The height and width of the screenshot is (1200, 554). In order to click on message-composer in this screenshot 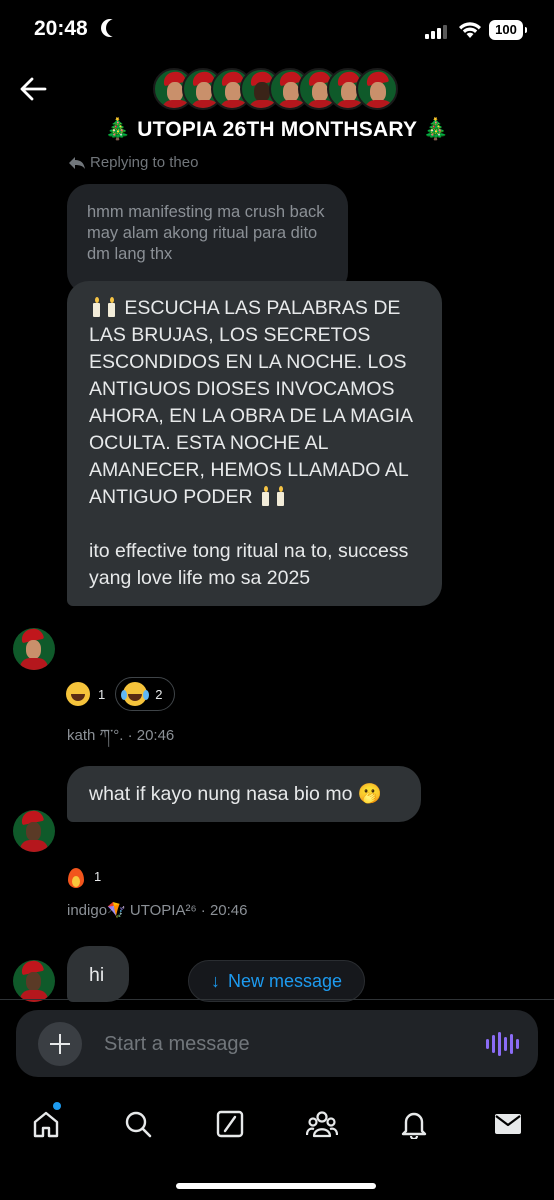, I will do `click(277, 1043)`.